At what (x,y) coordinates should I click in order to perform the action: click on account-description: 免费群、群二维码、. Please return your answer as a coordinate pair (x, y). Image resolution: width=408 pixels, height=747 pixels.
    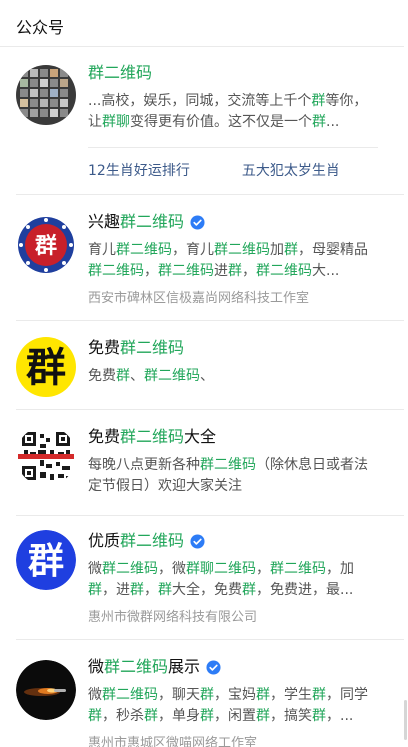
    Looking at the image, I should click on (151, 376).